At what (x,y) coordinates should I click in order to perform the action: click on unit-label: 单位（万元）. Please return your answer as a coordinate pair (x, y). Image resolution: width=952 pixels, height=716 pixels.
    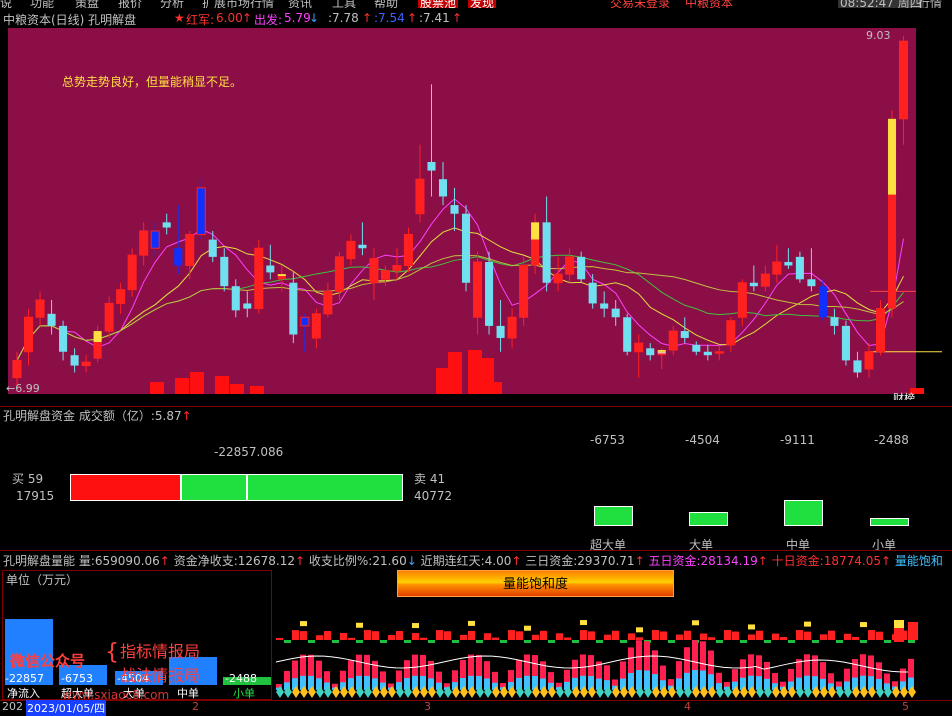
    Looking at the image, I should click on (42, 580).